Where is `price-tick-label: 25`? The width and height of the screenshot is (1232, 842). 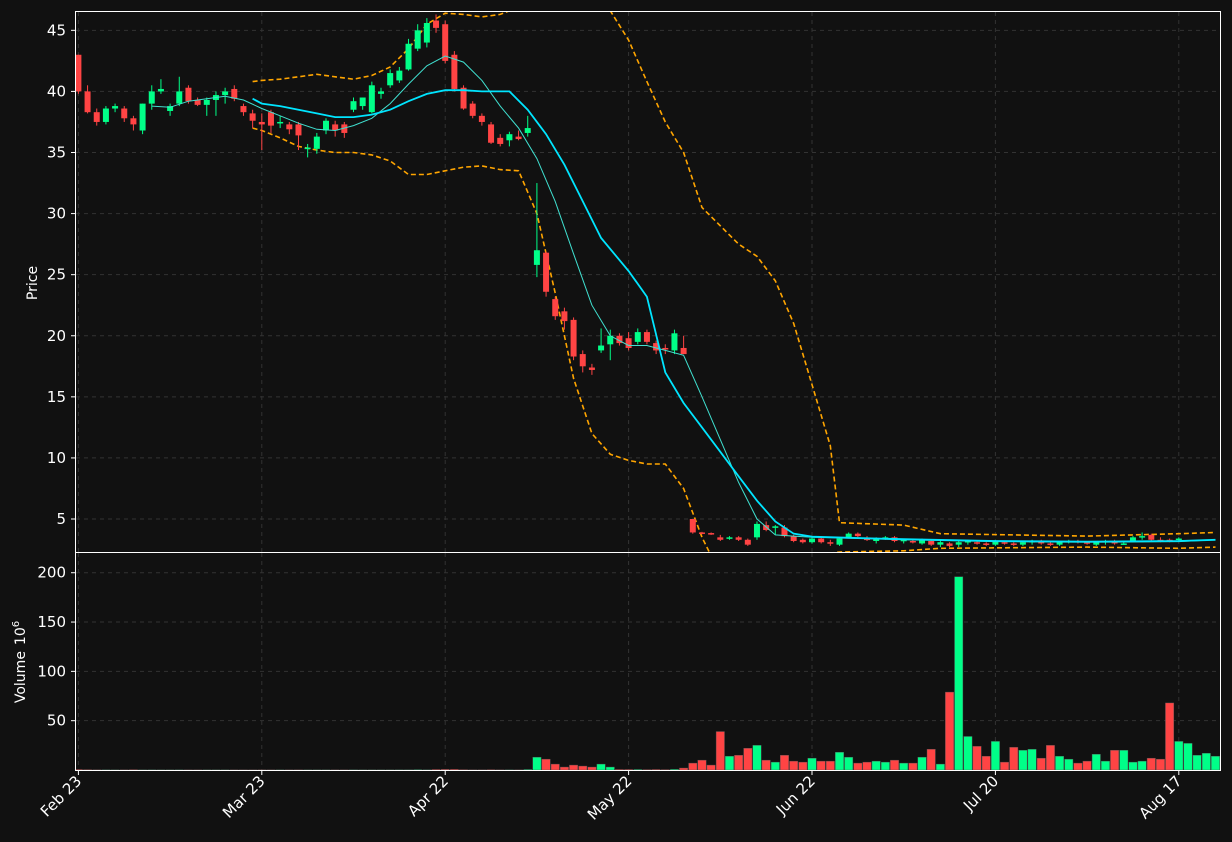
price-tick-label: 25 is located at coordinates (56, 275).